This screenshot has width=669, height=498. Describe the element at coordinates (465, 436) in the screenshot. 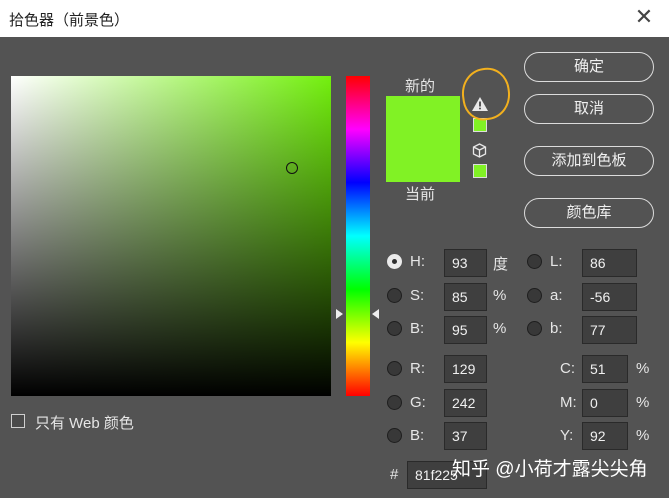

I see `blue-input: 37` at that location.